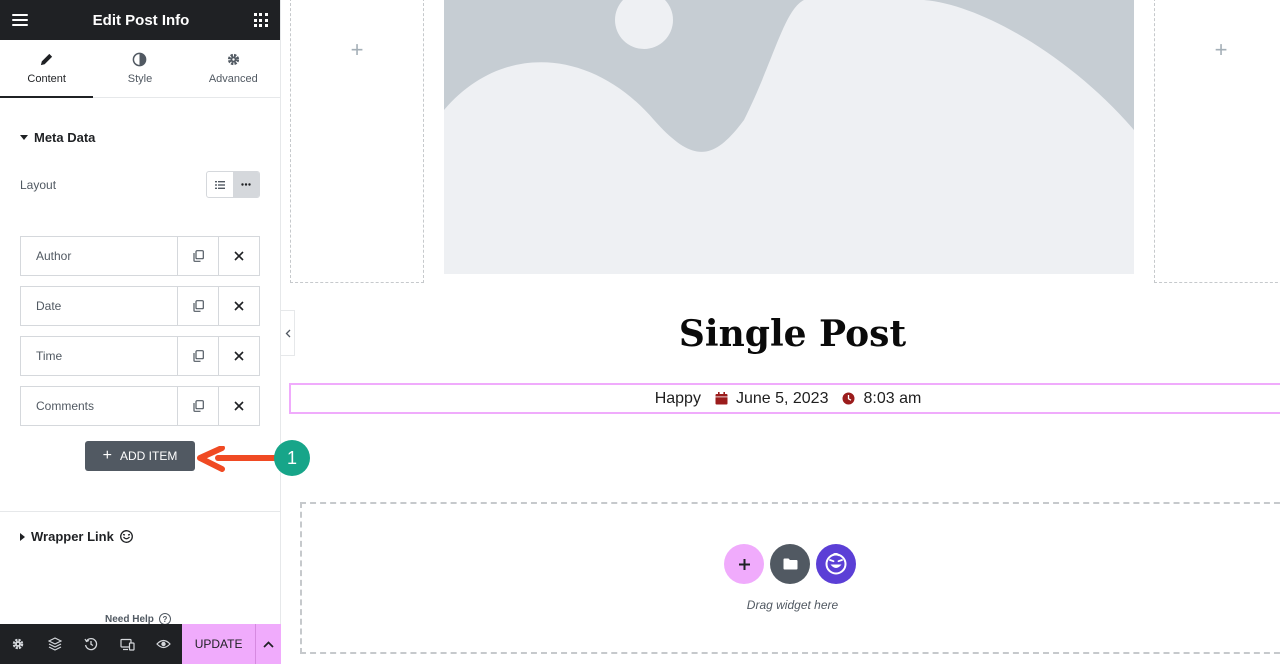 The width and height of the screenshot is (1280, 664). What do you see at coordinates (219, 644) in the screenshot?
I see `update-button: UPDATE` at bounding box center [219, 644].